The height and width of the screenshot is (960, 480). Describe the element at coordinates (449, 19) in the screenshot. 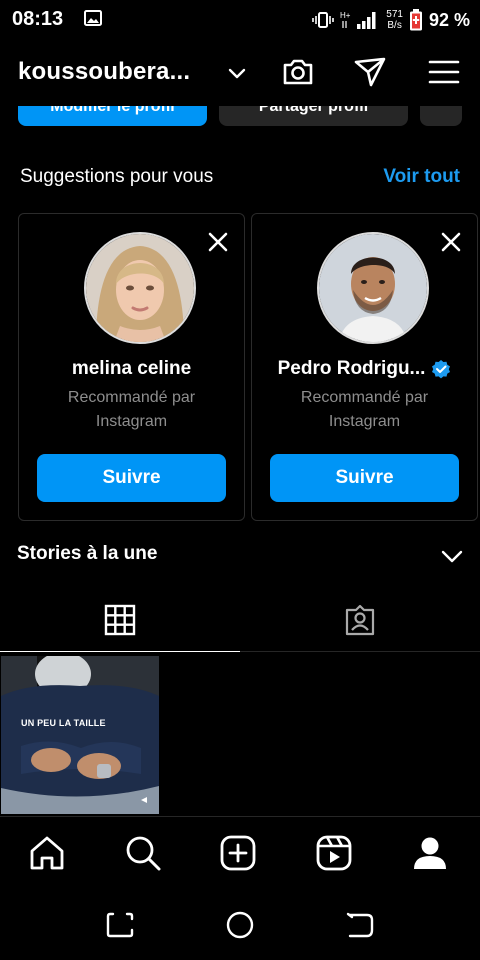

I see `battery-percent: 92 %` at that location.